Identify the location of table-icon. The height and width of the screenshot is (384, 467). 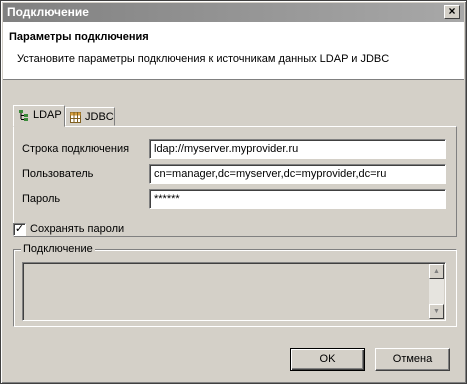
(75, 117).